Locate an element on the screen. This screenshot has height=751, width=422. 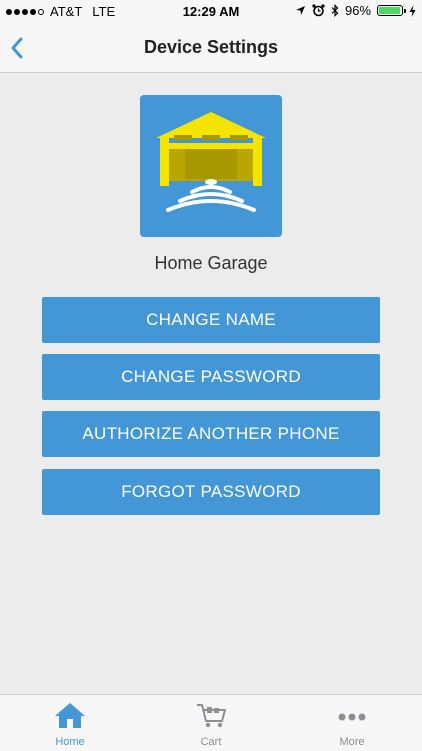
tab-home-label: Home is located at coordinates (70, 742).